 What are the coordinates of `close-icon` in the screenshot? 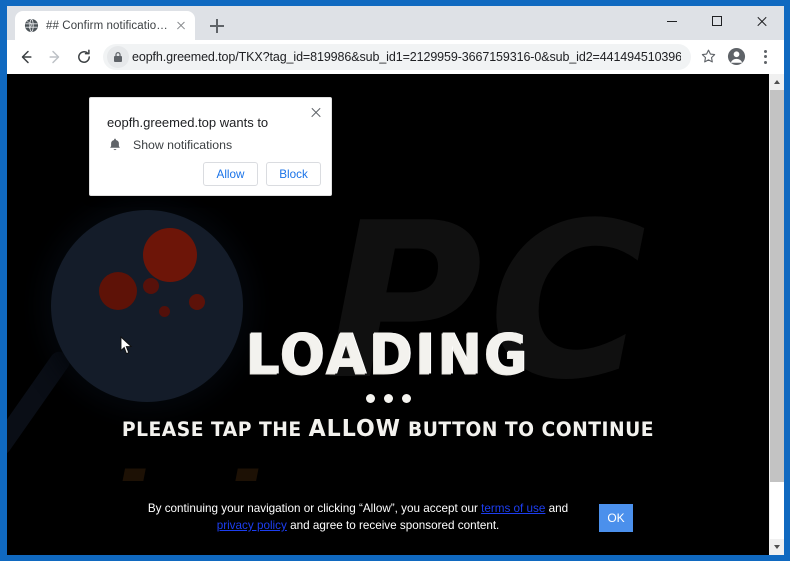 It's located at (316, 112).